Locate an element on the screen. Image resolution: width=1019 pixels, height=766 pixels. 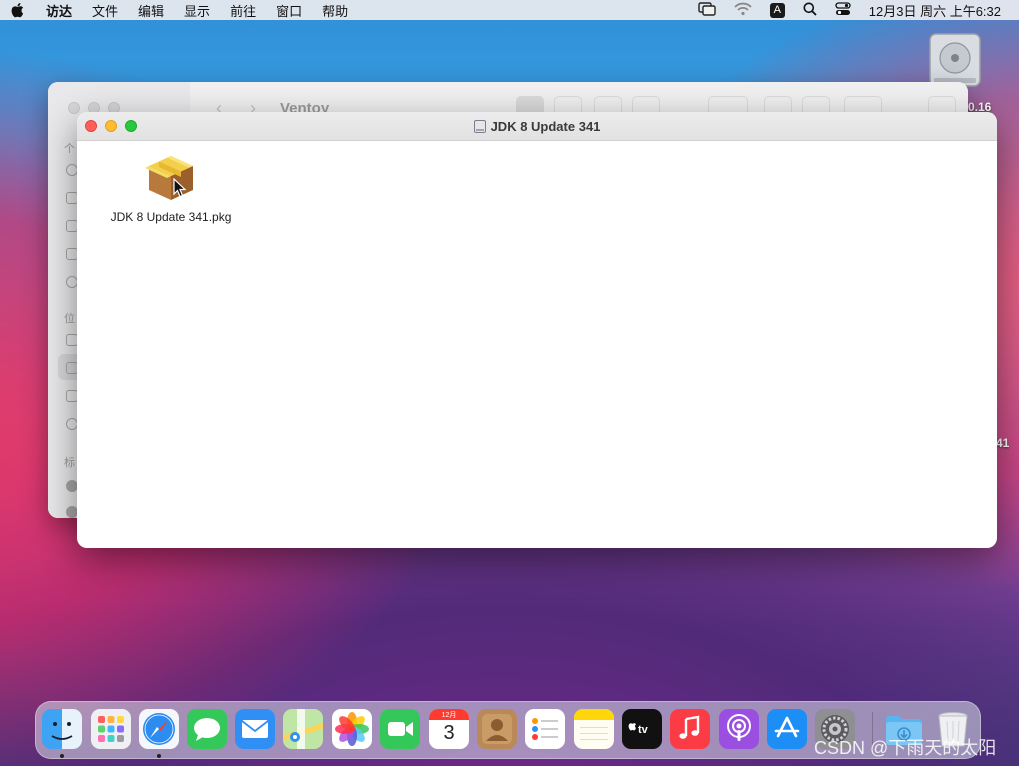
menu-app-name: 访达 is located at coordinates (59, 10).